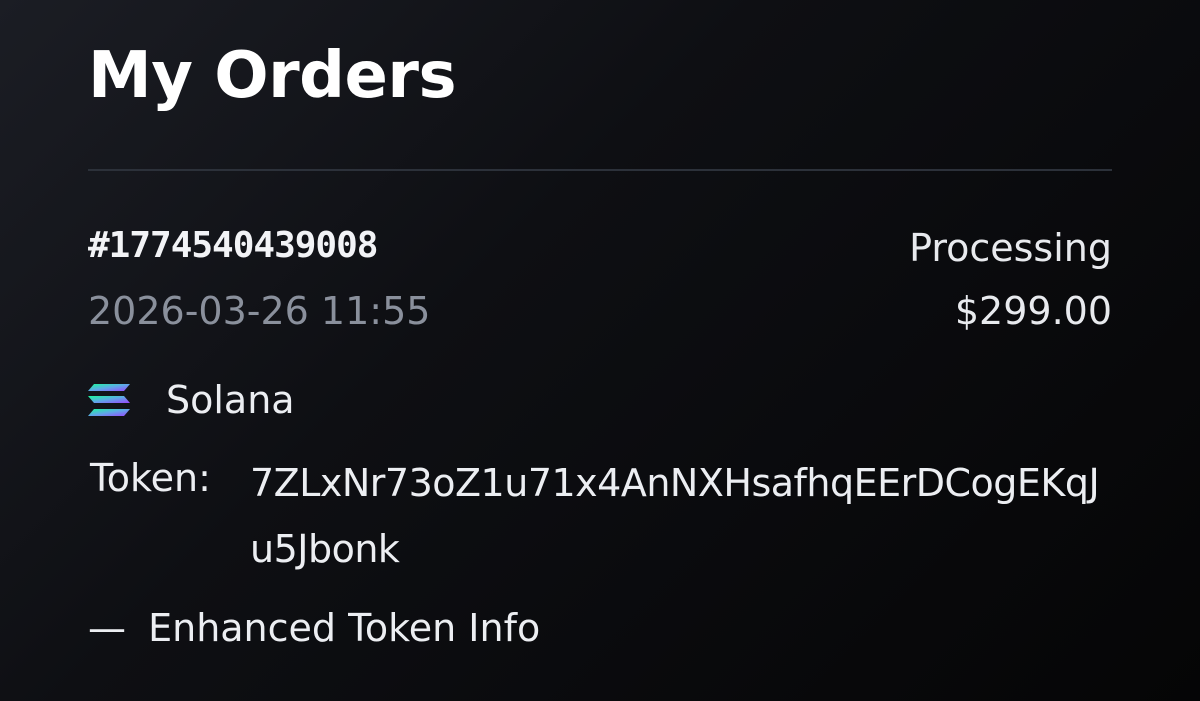 The width and height of the screenshot is (1200, 701). What do you see at coordinates (600, 170) in the screenshot?
I see `header-divider` at bounding box center [600, 170].